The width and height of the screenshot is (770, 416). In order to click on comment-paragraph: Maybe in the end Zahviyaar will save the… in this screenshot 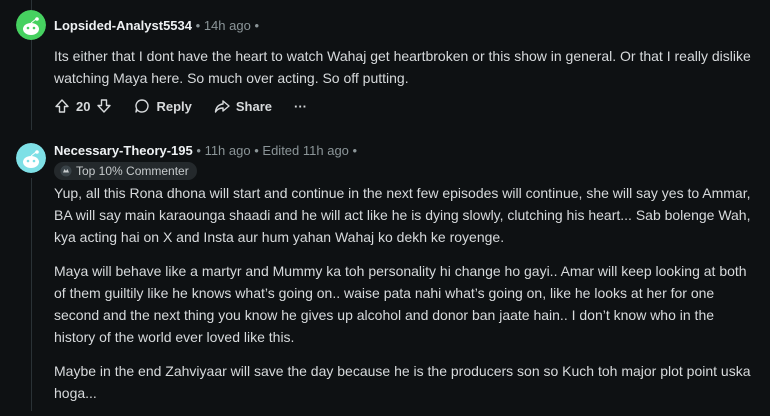, I will do `click(402, 382)`.